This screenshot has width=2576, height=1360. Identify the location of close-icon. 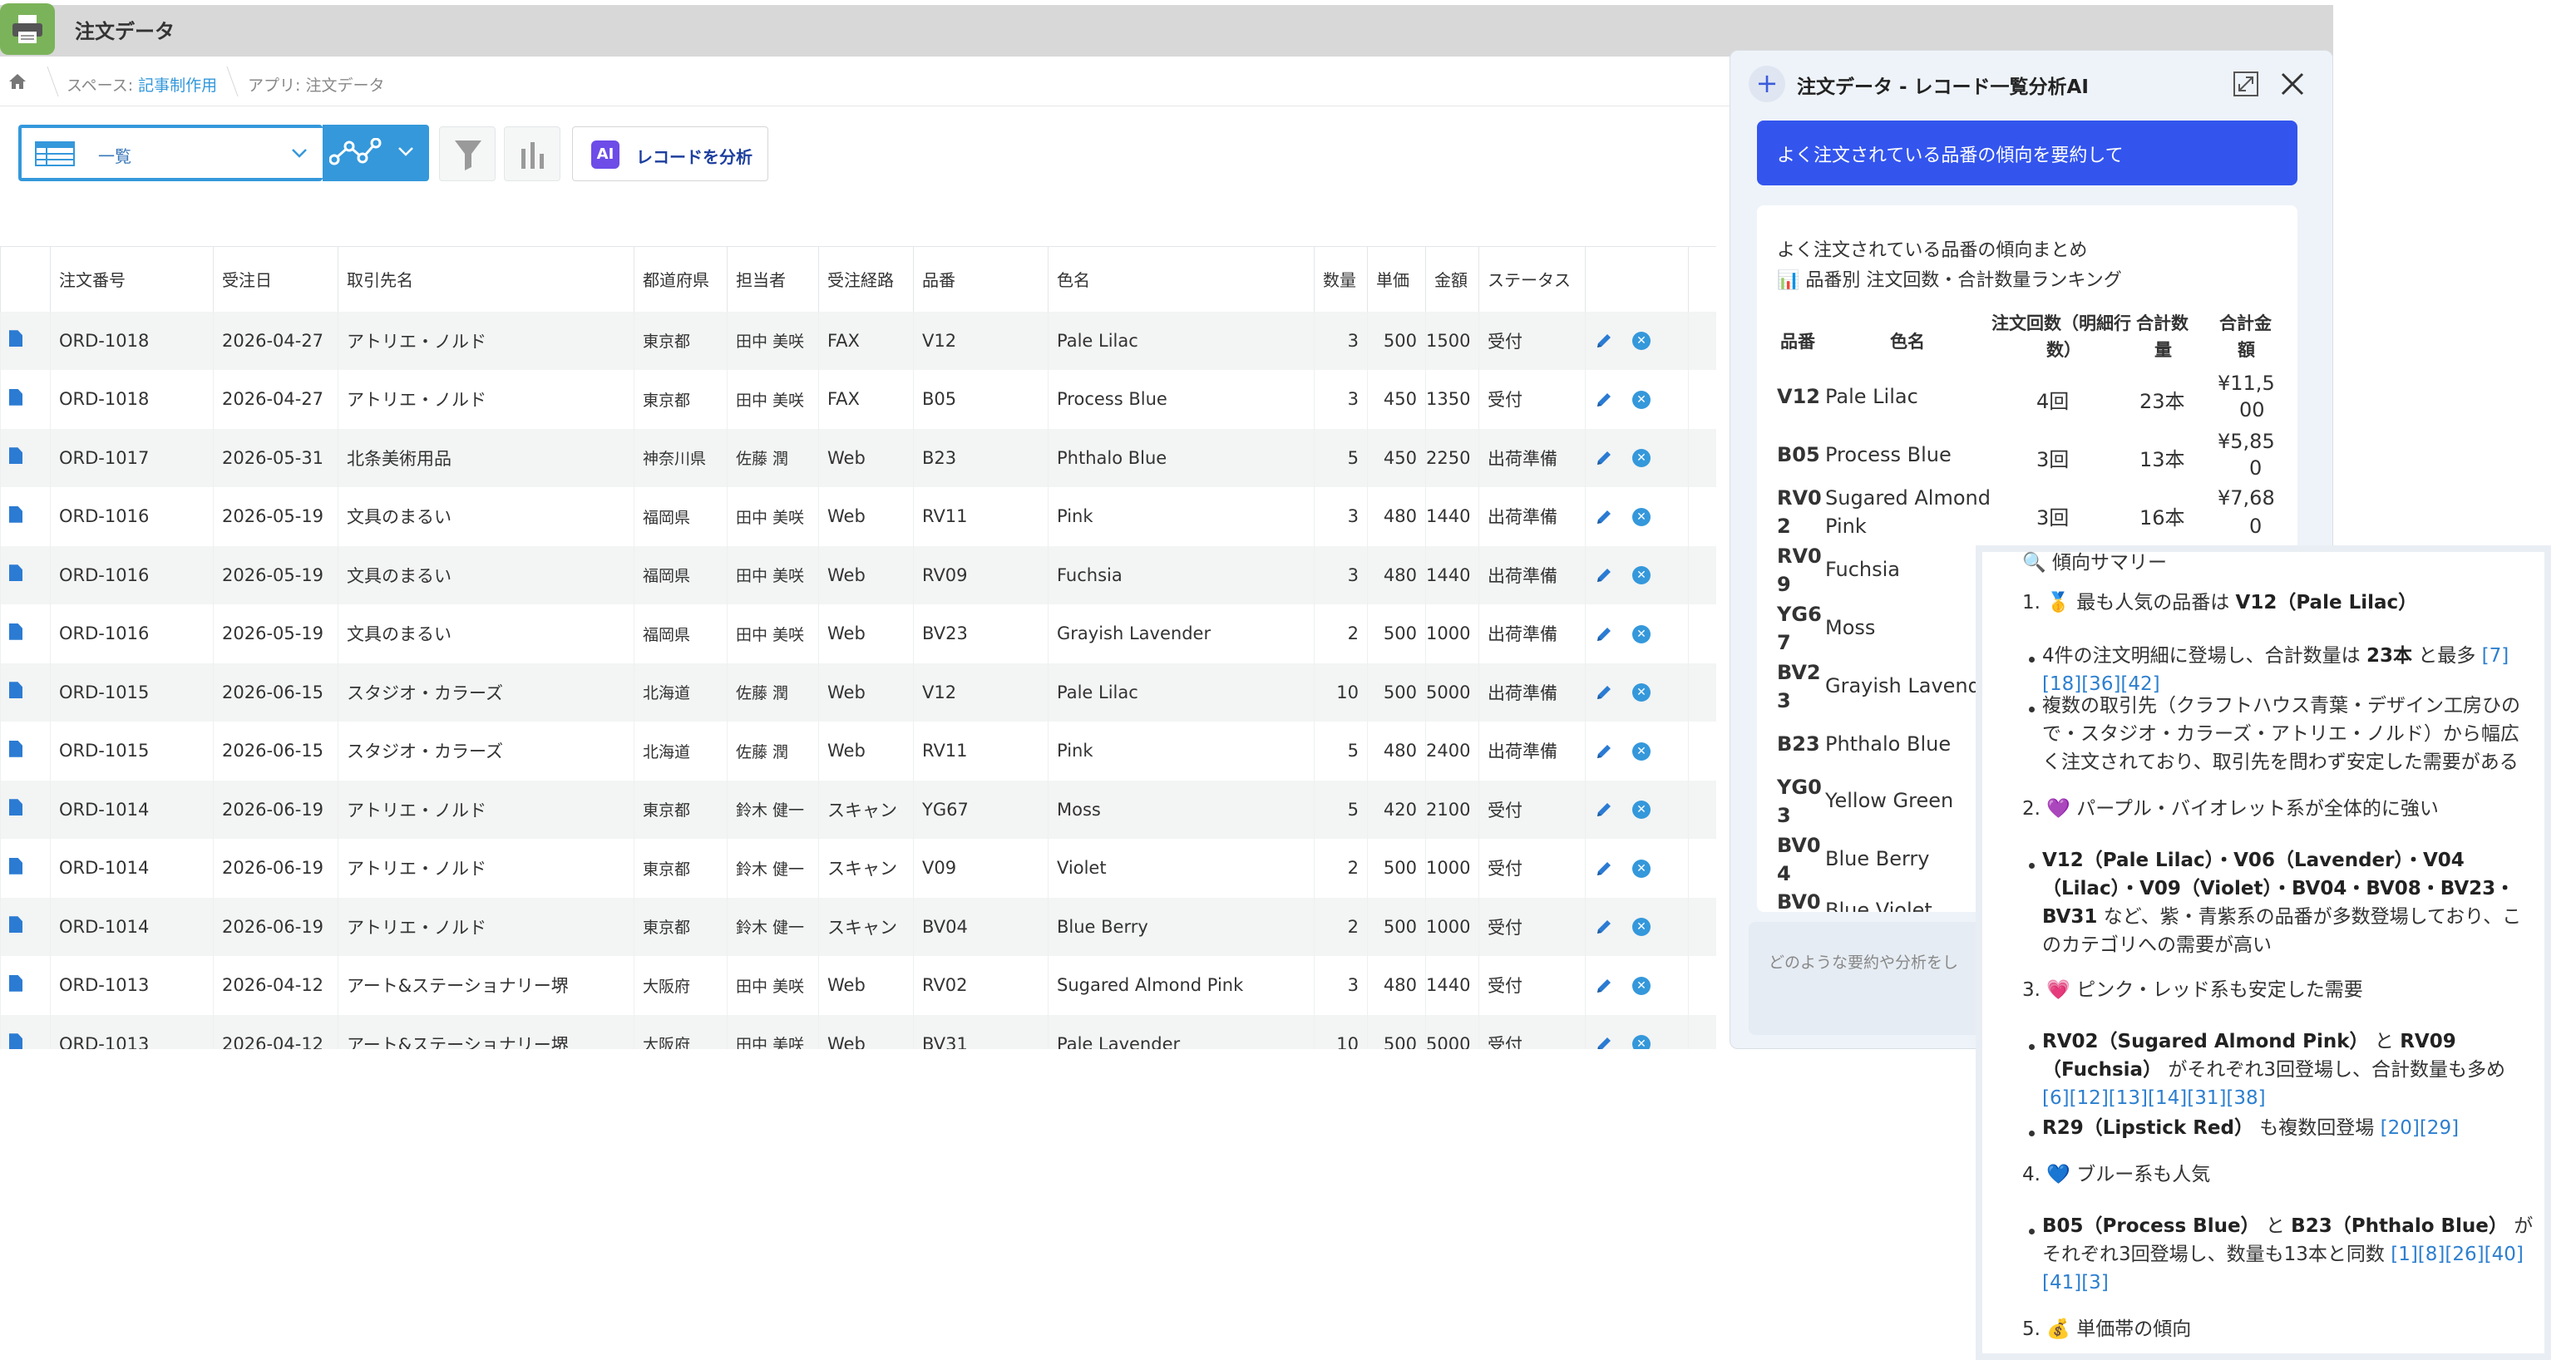
(2292, 84).